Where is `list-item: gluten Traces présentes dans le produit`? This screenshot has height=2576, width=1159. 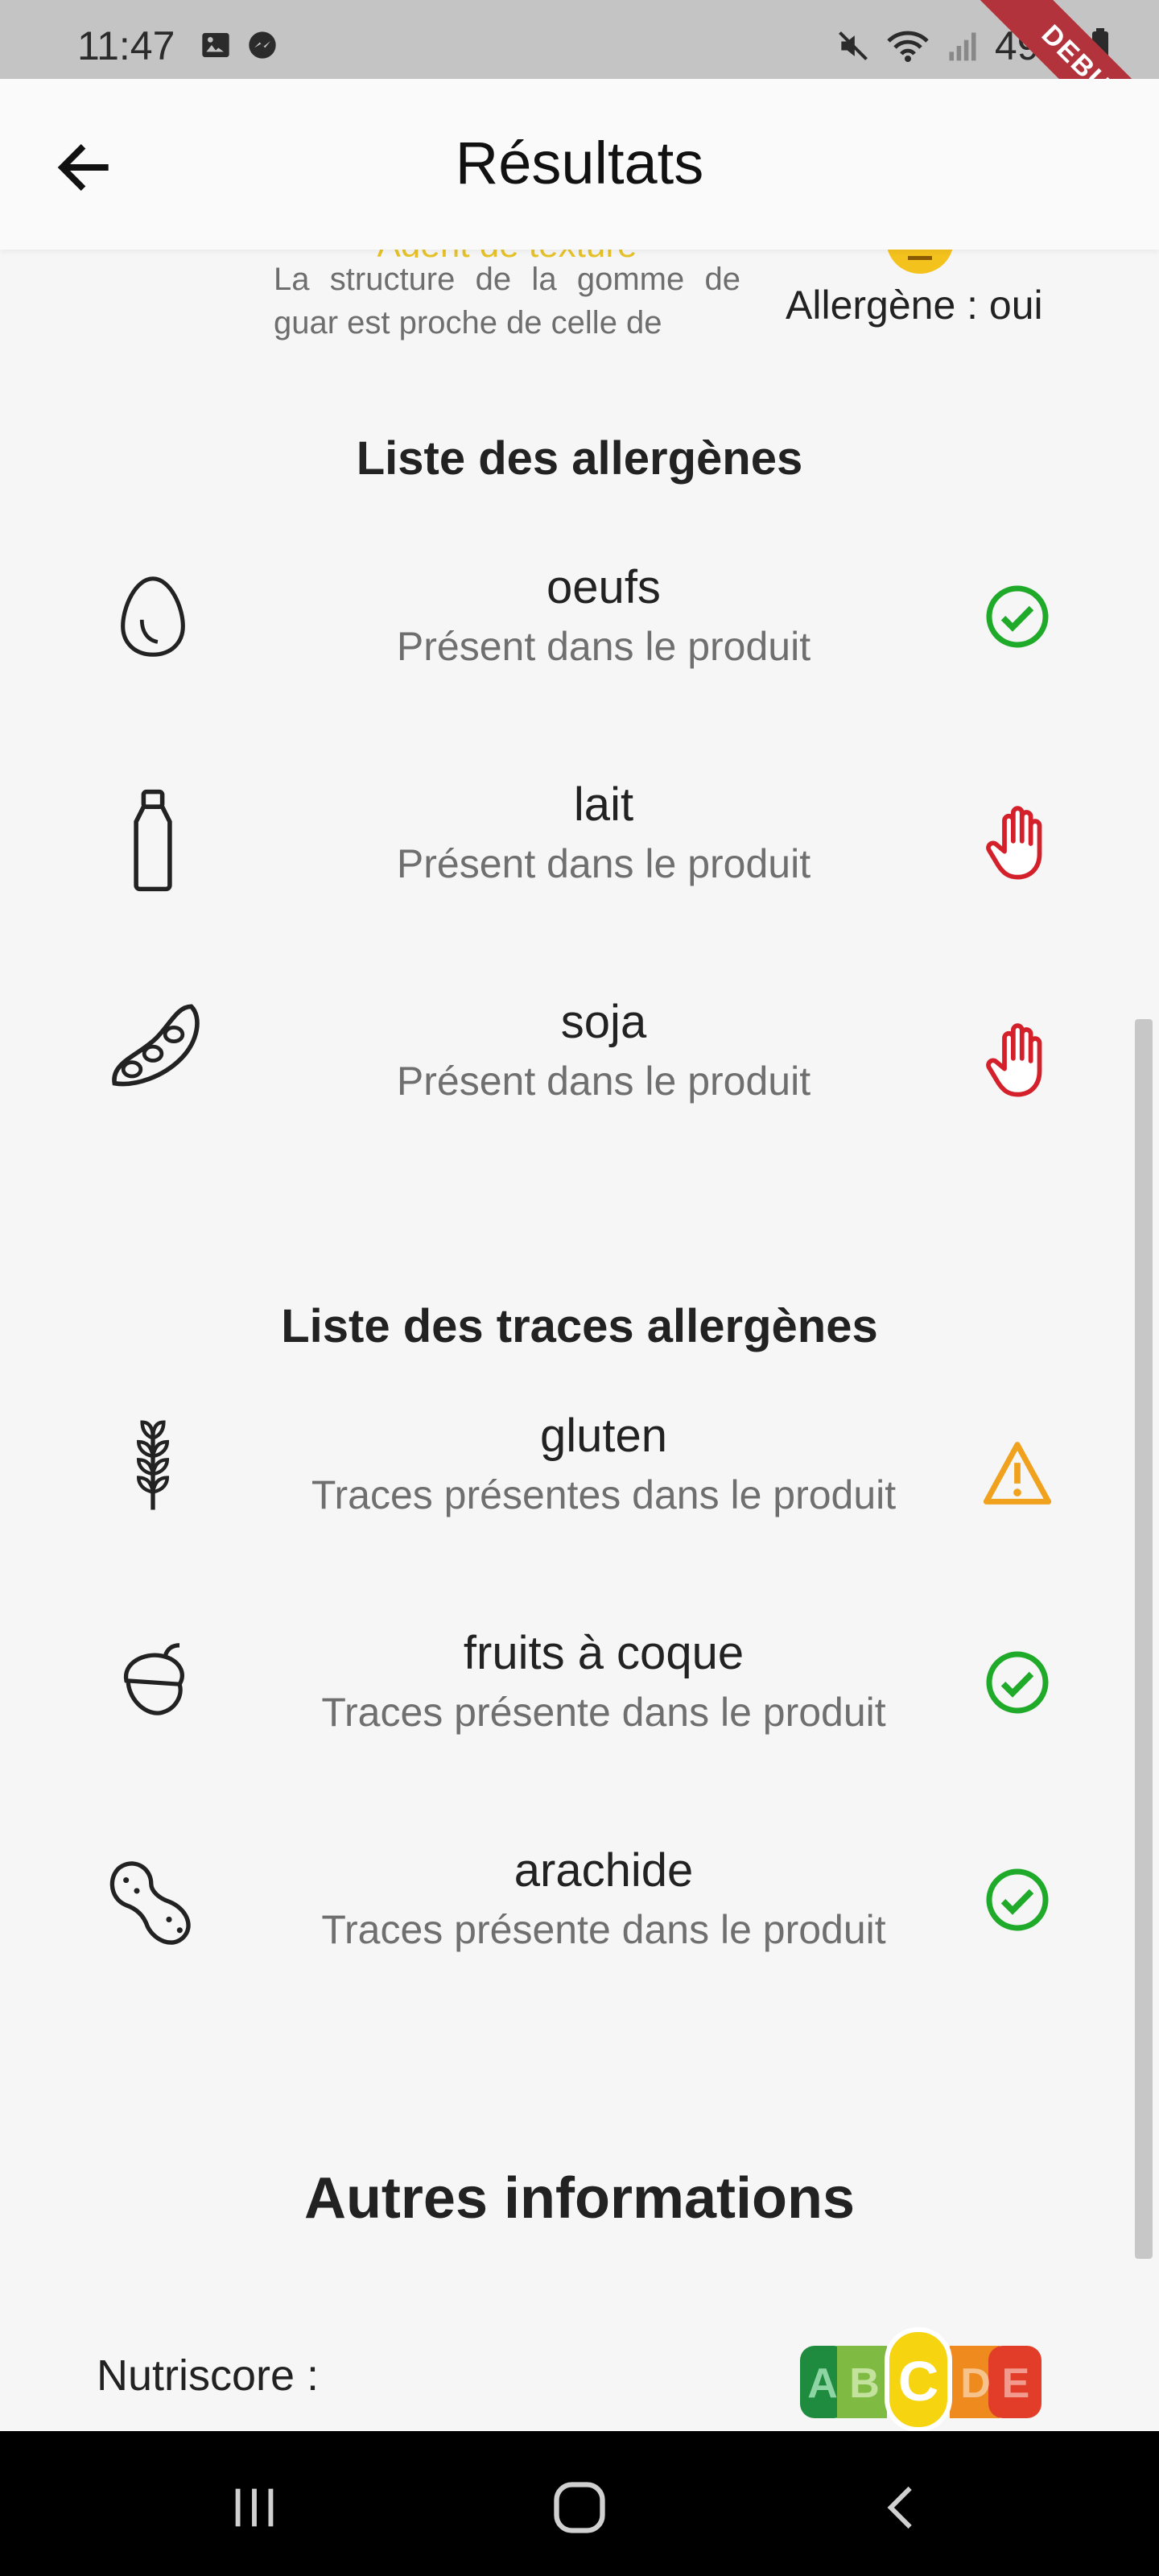
list-item: gluten Traces présentes dans le produit is located at coordinates (579, 1489).